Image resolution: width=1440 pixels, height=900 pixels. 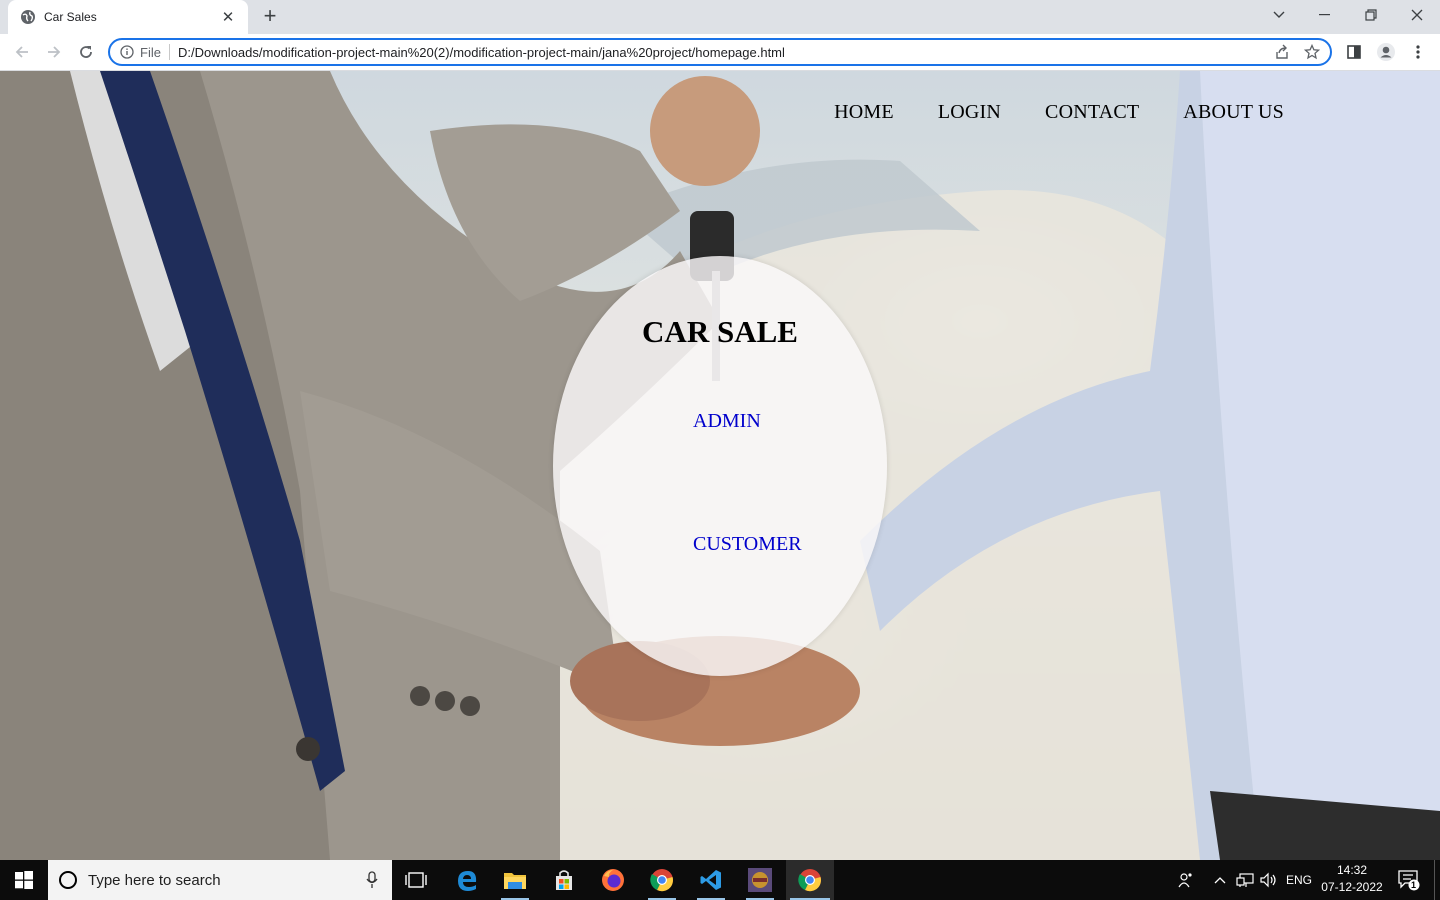 I want to click on chevron-up-icon, so click(x=1220, y=880).